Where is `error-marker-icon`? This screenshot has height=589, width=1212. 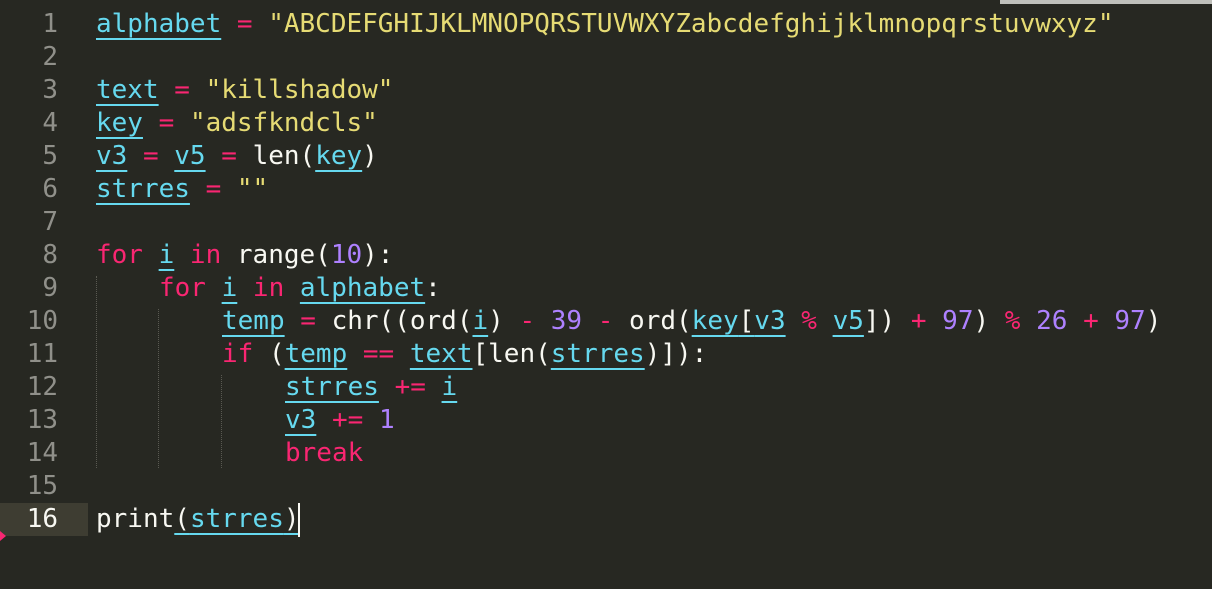
error-marker-icon is located at coordinates (3, 536).